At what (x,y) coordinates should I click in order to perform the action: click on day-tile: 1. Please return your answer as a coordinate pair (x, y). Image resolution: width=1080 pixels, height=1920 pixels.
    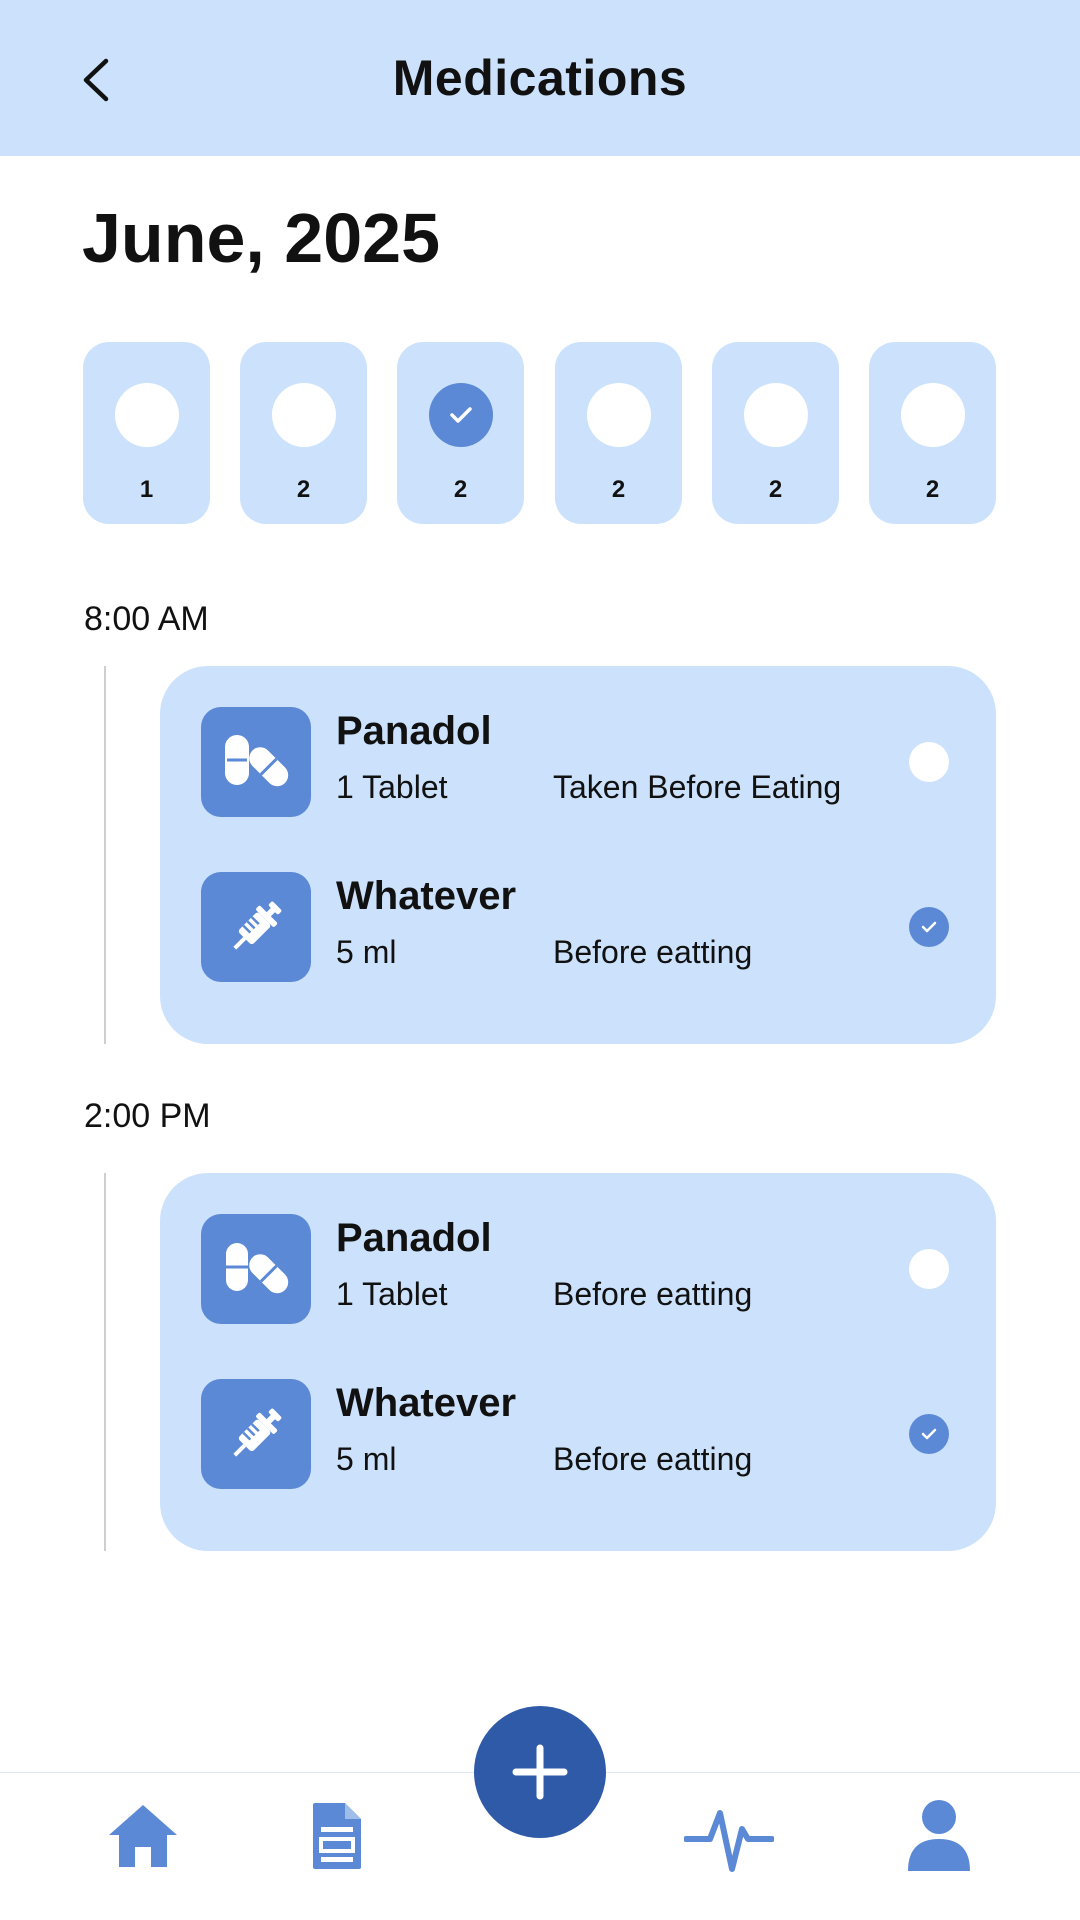
    Looking at the image, I should click on (146, 433).